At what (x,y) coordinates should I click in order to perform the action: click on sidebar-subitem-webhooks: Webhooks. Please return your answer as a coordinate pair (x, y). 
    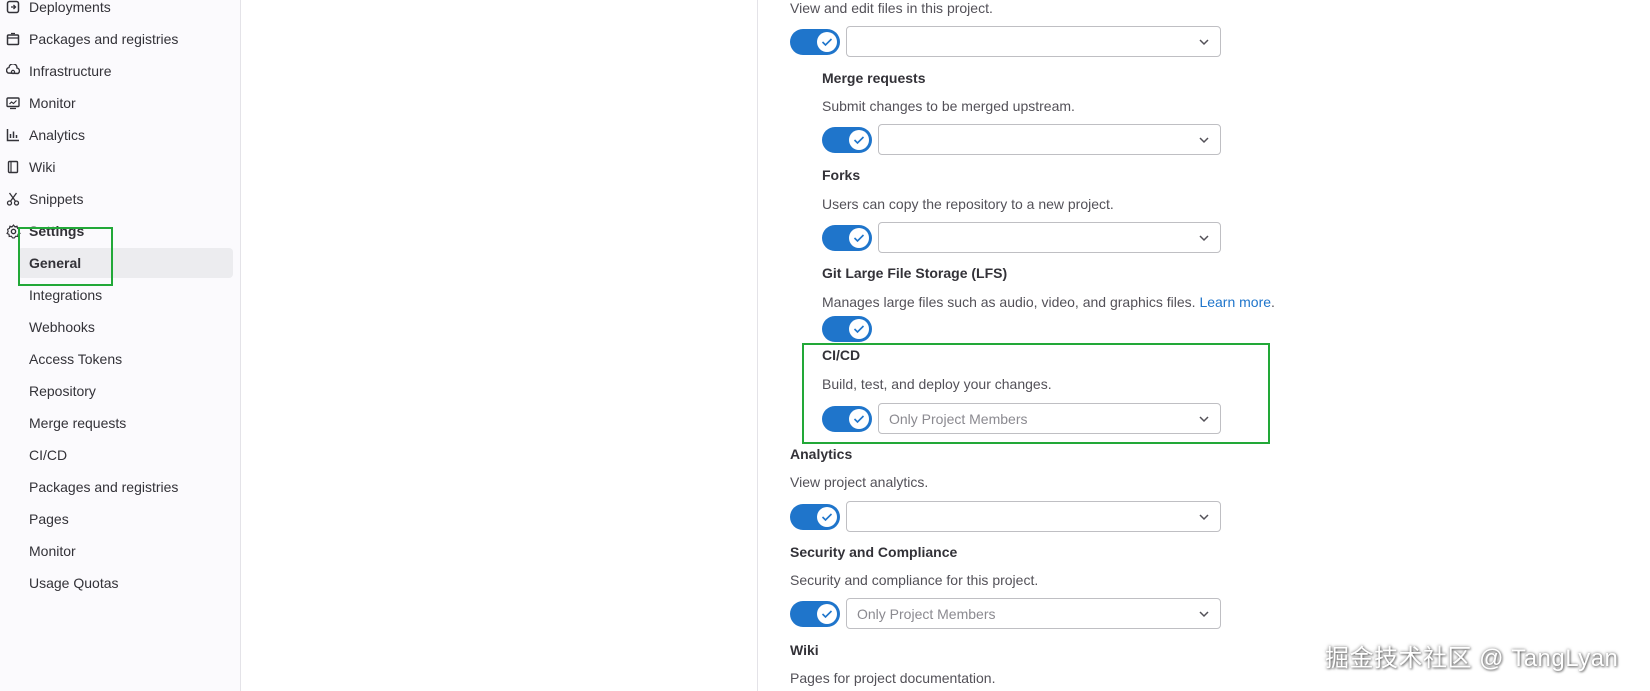
    Looking at the image, I should click on (120, 327).